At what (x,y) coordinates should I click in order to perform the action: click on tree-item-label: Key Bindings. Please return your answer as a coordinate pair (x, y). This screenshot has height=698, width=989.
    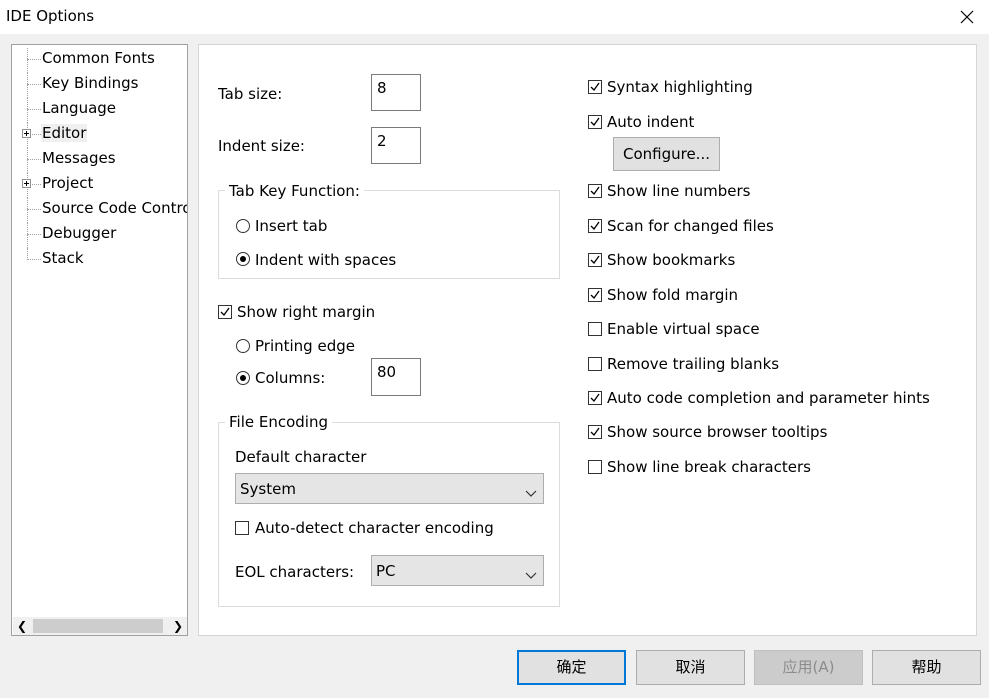
    Looking at the image, I should click on (90, 83).